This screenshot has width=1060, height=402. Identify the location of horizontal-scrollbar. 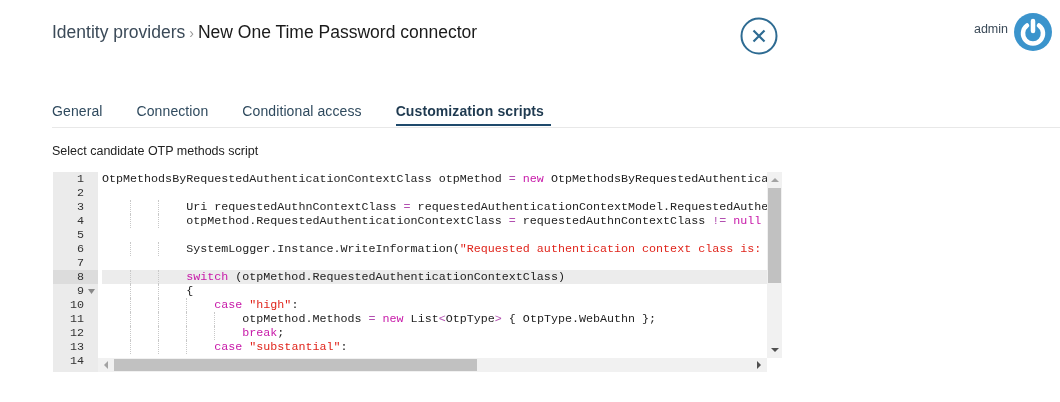
(432, 365).